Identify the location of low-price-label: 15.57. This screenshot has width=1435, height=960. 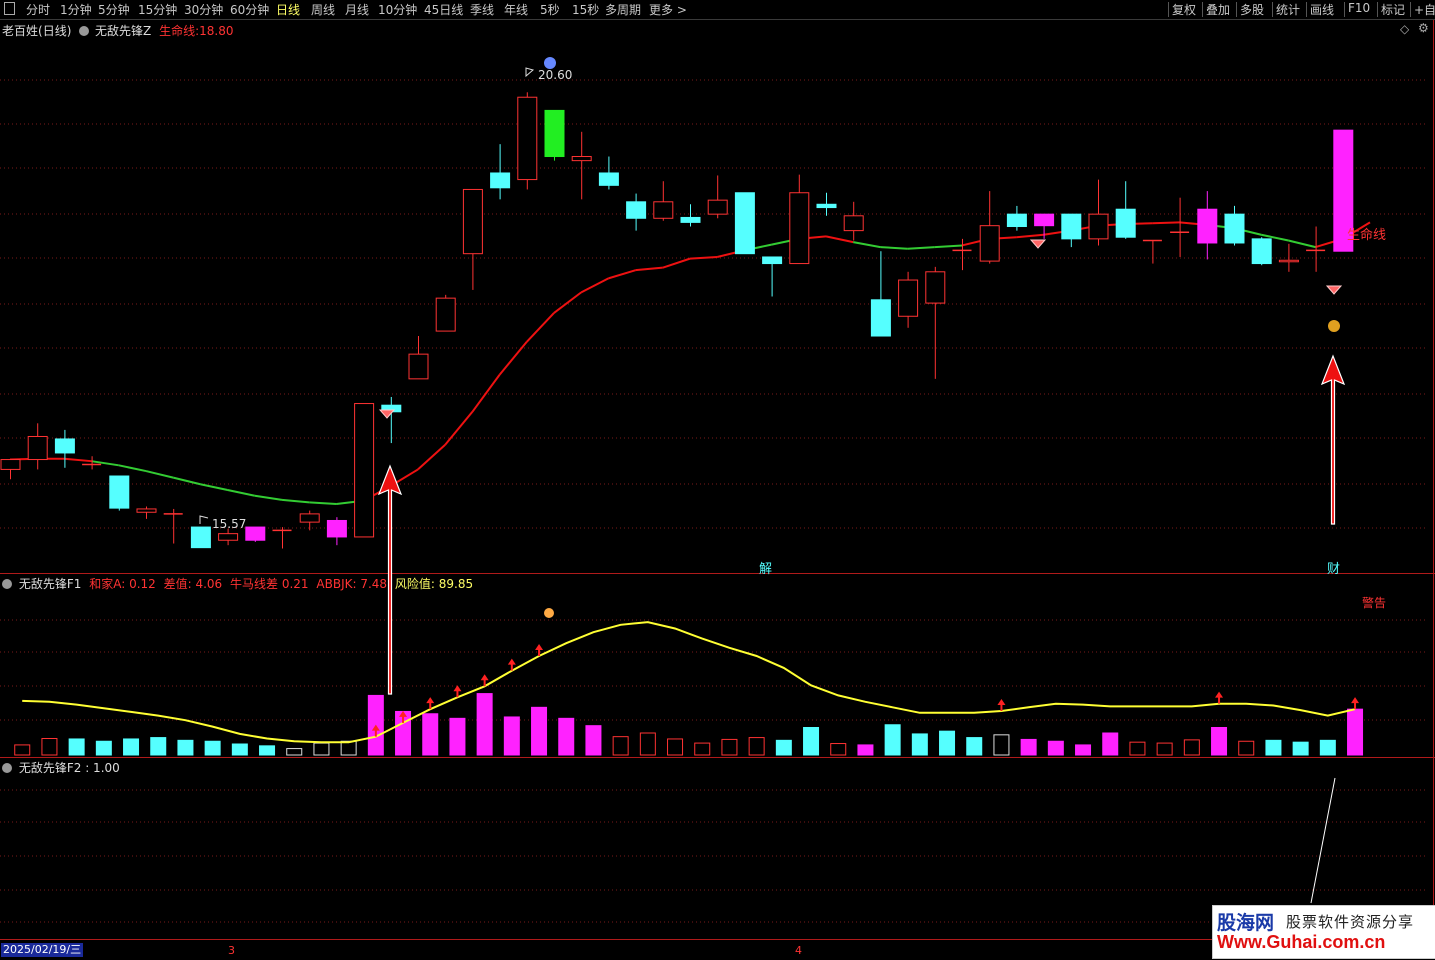
(229, 524).